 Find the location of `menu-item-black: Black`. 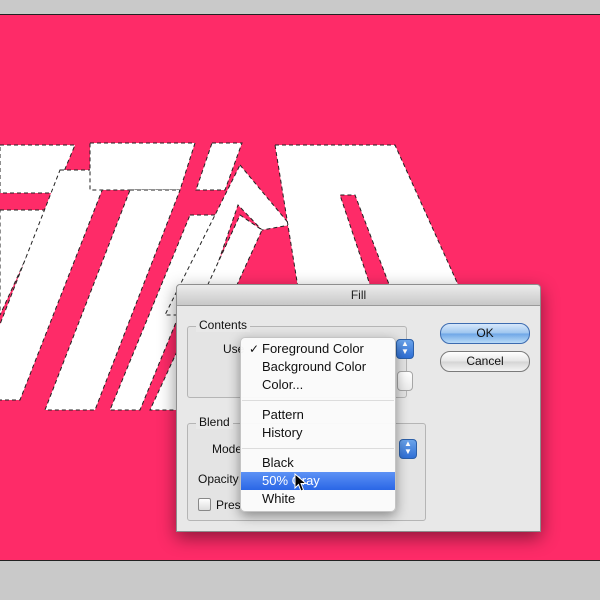

menu-item-black: Black is located at coordinates (318, 463).